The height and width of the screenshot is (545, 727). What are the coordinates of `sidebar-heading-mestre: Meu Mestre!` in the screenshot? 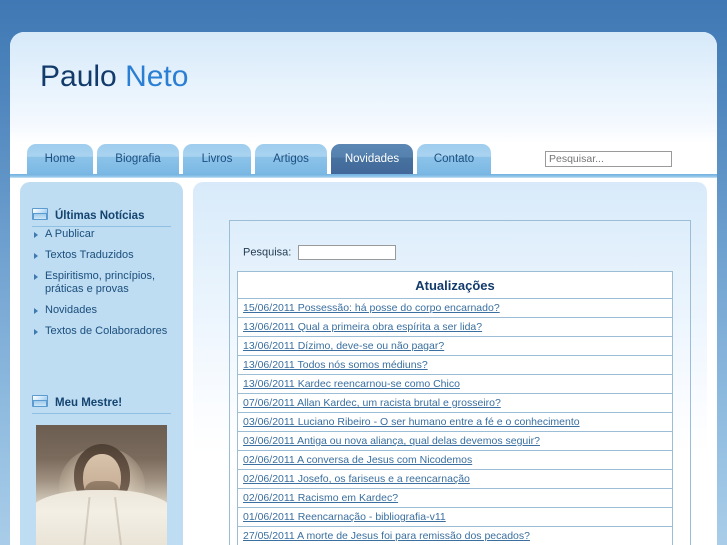 It's located at (77, 402).